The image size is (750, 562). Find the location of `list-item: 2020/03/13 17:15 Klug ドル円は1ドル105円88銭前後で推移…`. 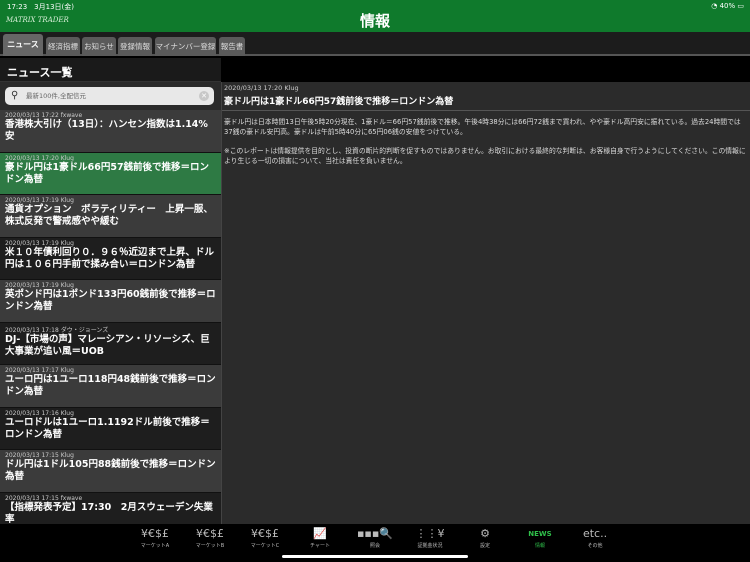

list-item: 2020/03/13 17:15 Klug ドル円は1ドル105円88銭前後で推移… is located at coordinates (110, 471).